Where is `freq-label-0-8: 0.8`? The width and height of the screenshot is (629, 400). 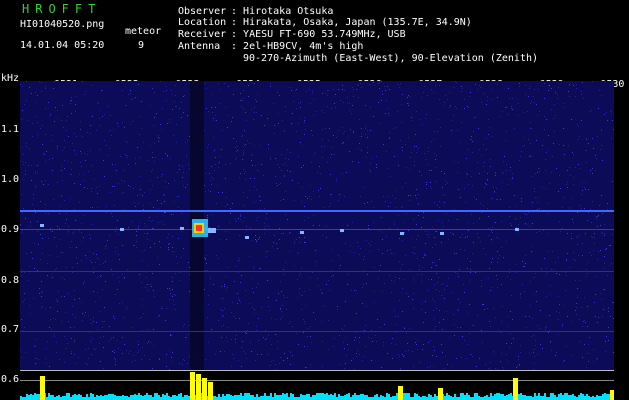 freq-label-0-8: 0.8 is located at coordinates (10, 280).